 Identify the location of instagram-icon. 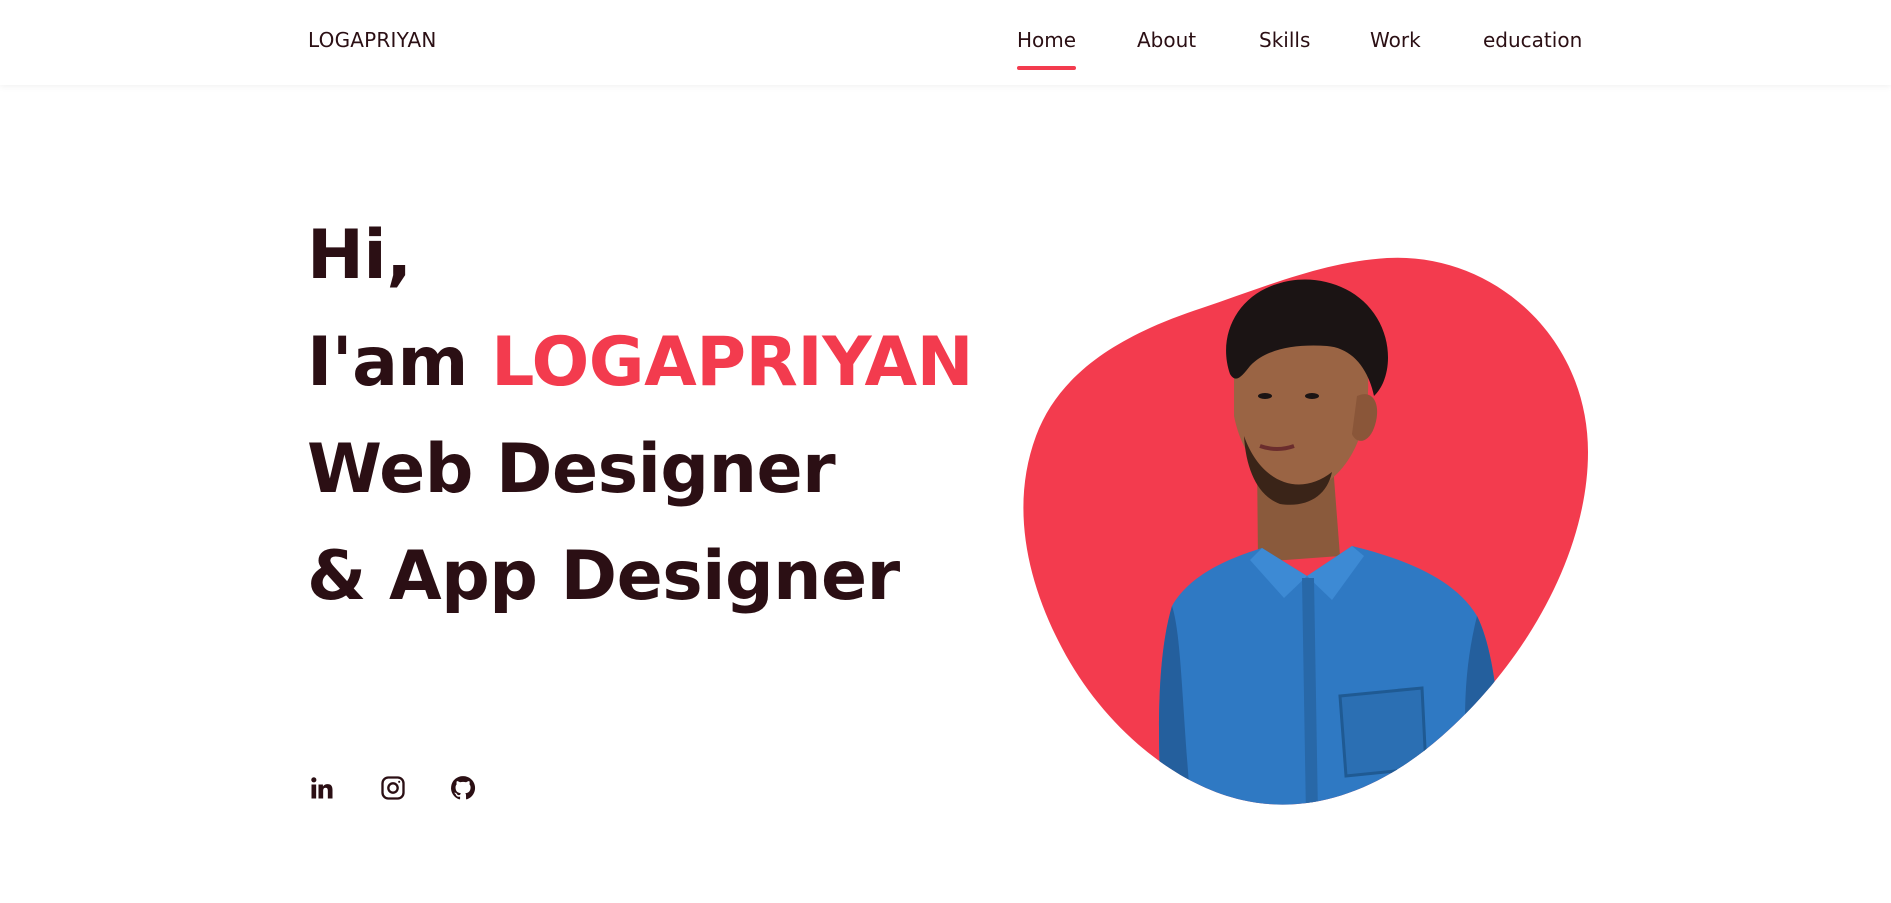
(393, 788).